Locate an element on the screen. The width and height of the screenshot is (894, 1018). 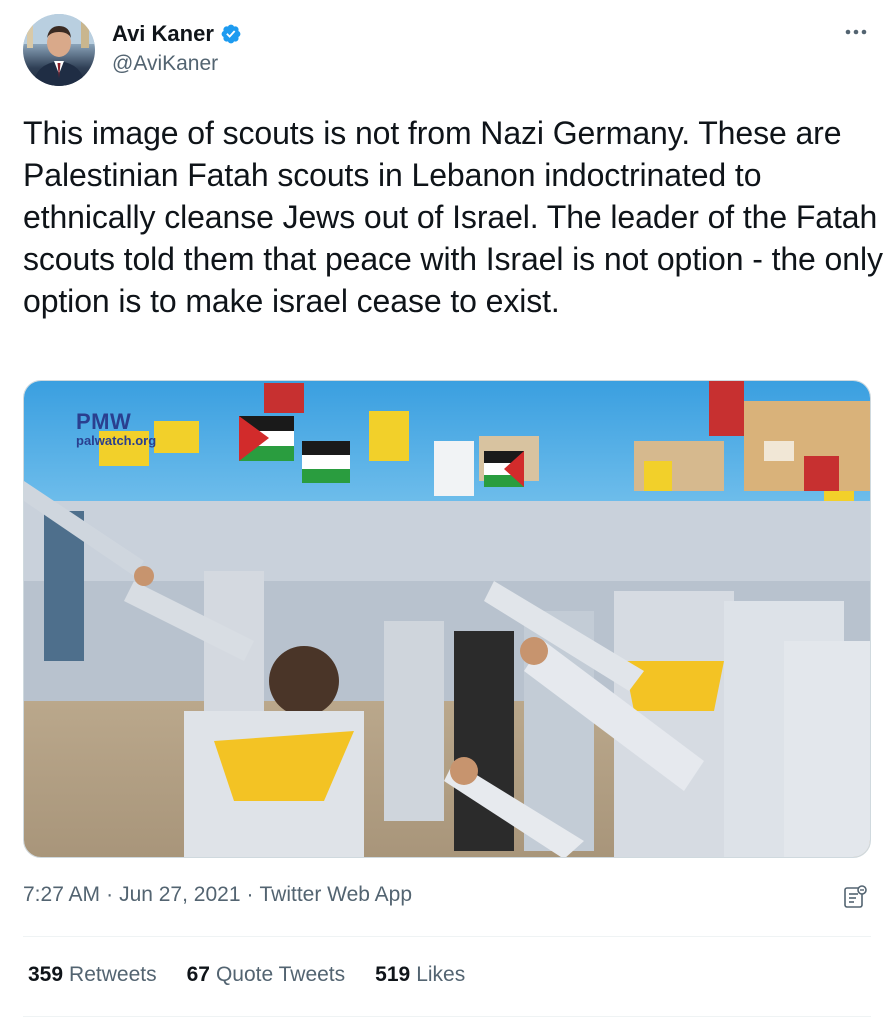
engagement-stats: 359 Retweets 67 Quote Tweets 519 Likes is located at coordinates (246, 975).